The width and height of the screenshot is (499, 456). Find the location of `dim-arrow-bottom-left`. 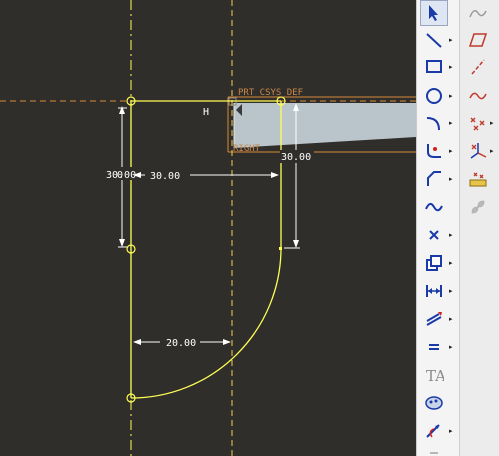

dim-arrow-bottom-left is located at coordinates (137, 342).